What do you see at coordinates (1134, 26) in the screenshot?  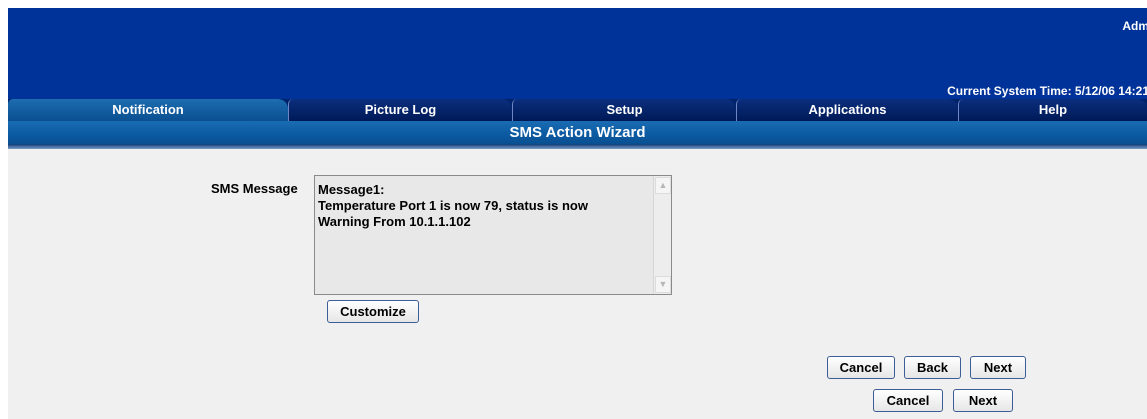 I see `admin-label: Adm` at bounding box center [1134, 26].